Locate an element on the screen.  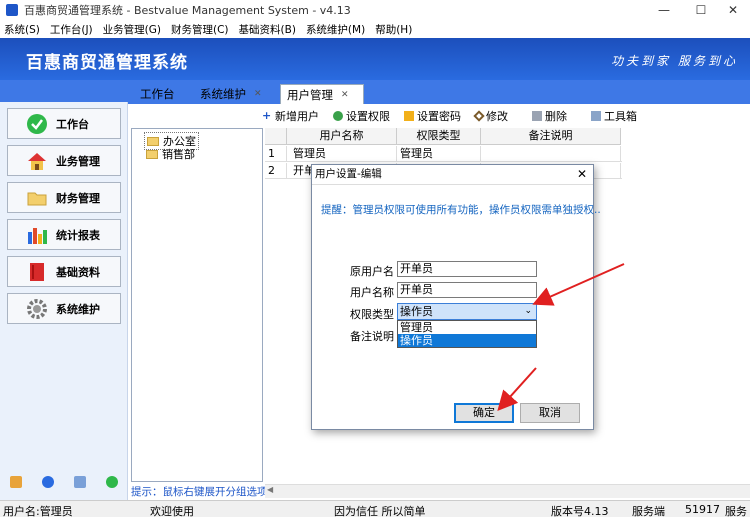
check-circle-icon is located at coordinates (37, 124).